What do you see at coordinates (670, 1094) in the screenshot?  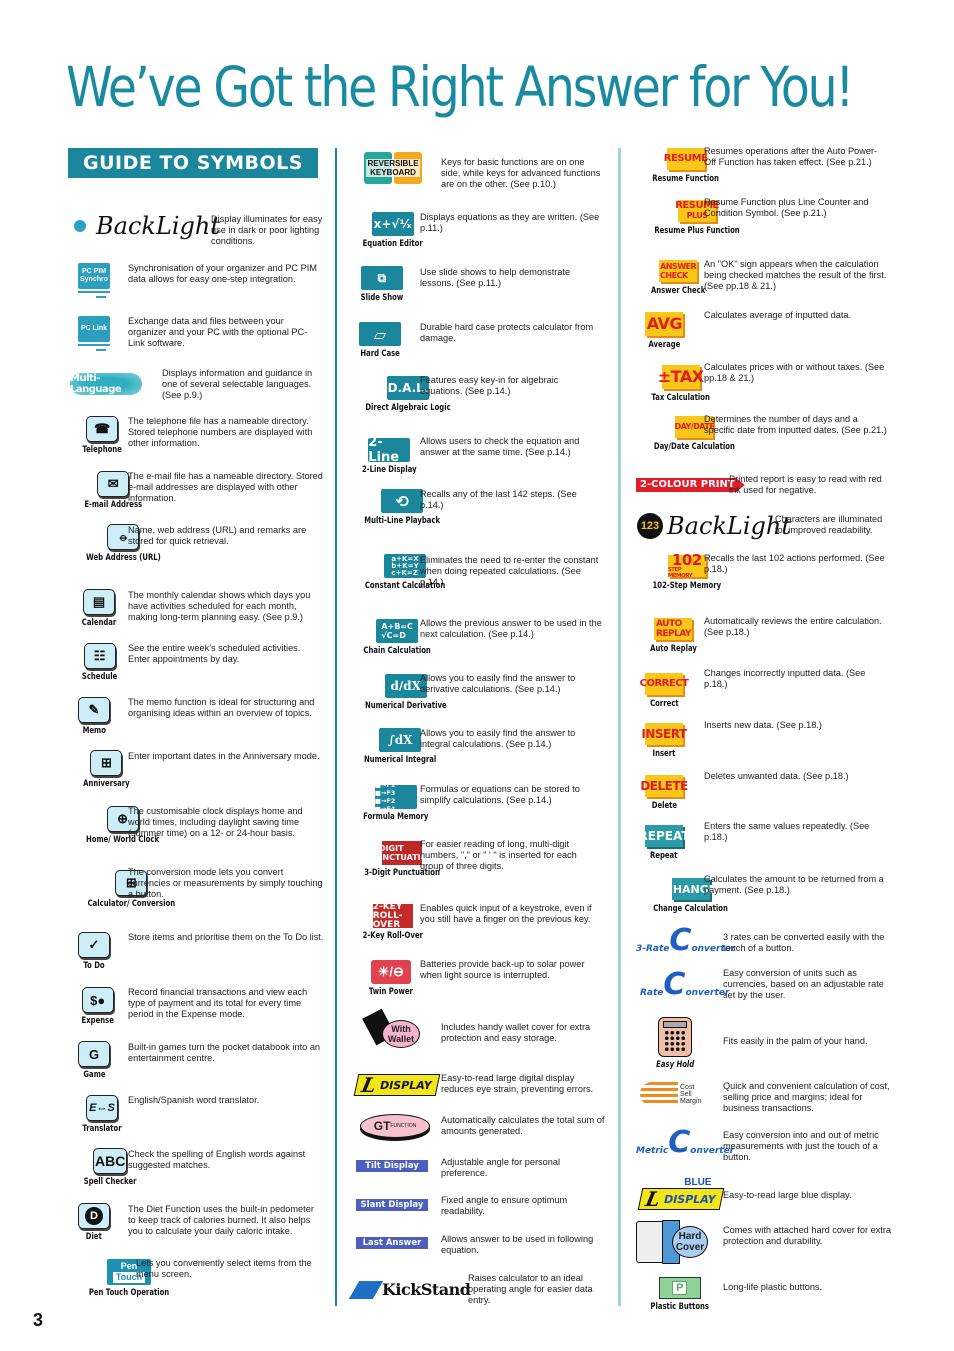 I see `cost-sell-margin-icon: Cost Sell Margin` at bounding box center [670, 1094].